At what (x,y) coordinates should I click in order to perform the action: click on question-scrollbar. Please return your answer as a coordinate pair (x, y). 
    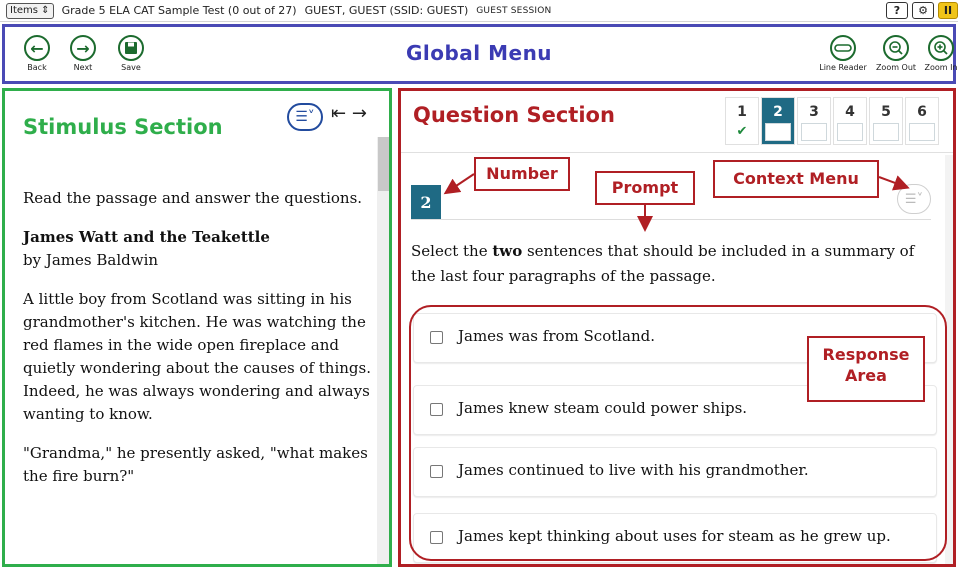
    Looking at the image, I should click on (949, 359).